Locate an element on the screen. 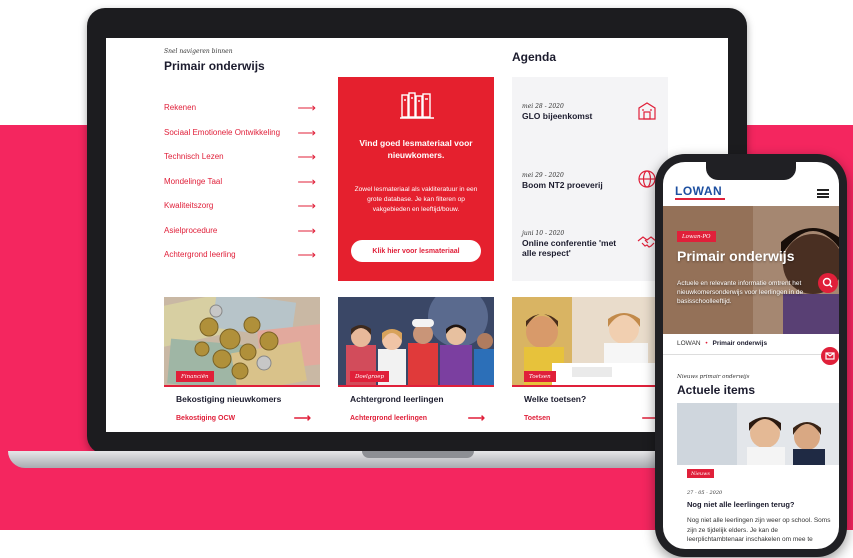  breadcrumb-divider is located at coordinates (751, 354).